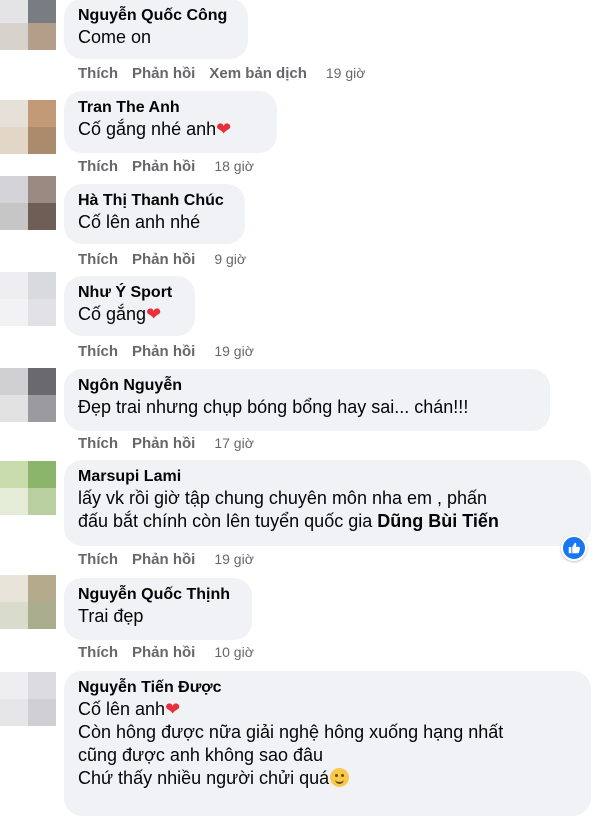 Image resolution: width=600 pixels, height=816 pixels. Describe the element at coordinates (158, 595) in the screenshot. I see `commenter-name: Nguyễn Quốc Thịnh` at that location.